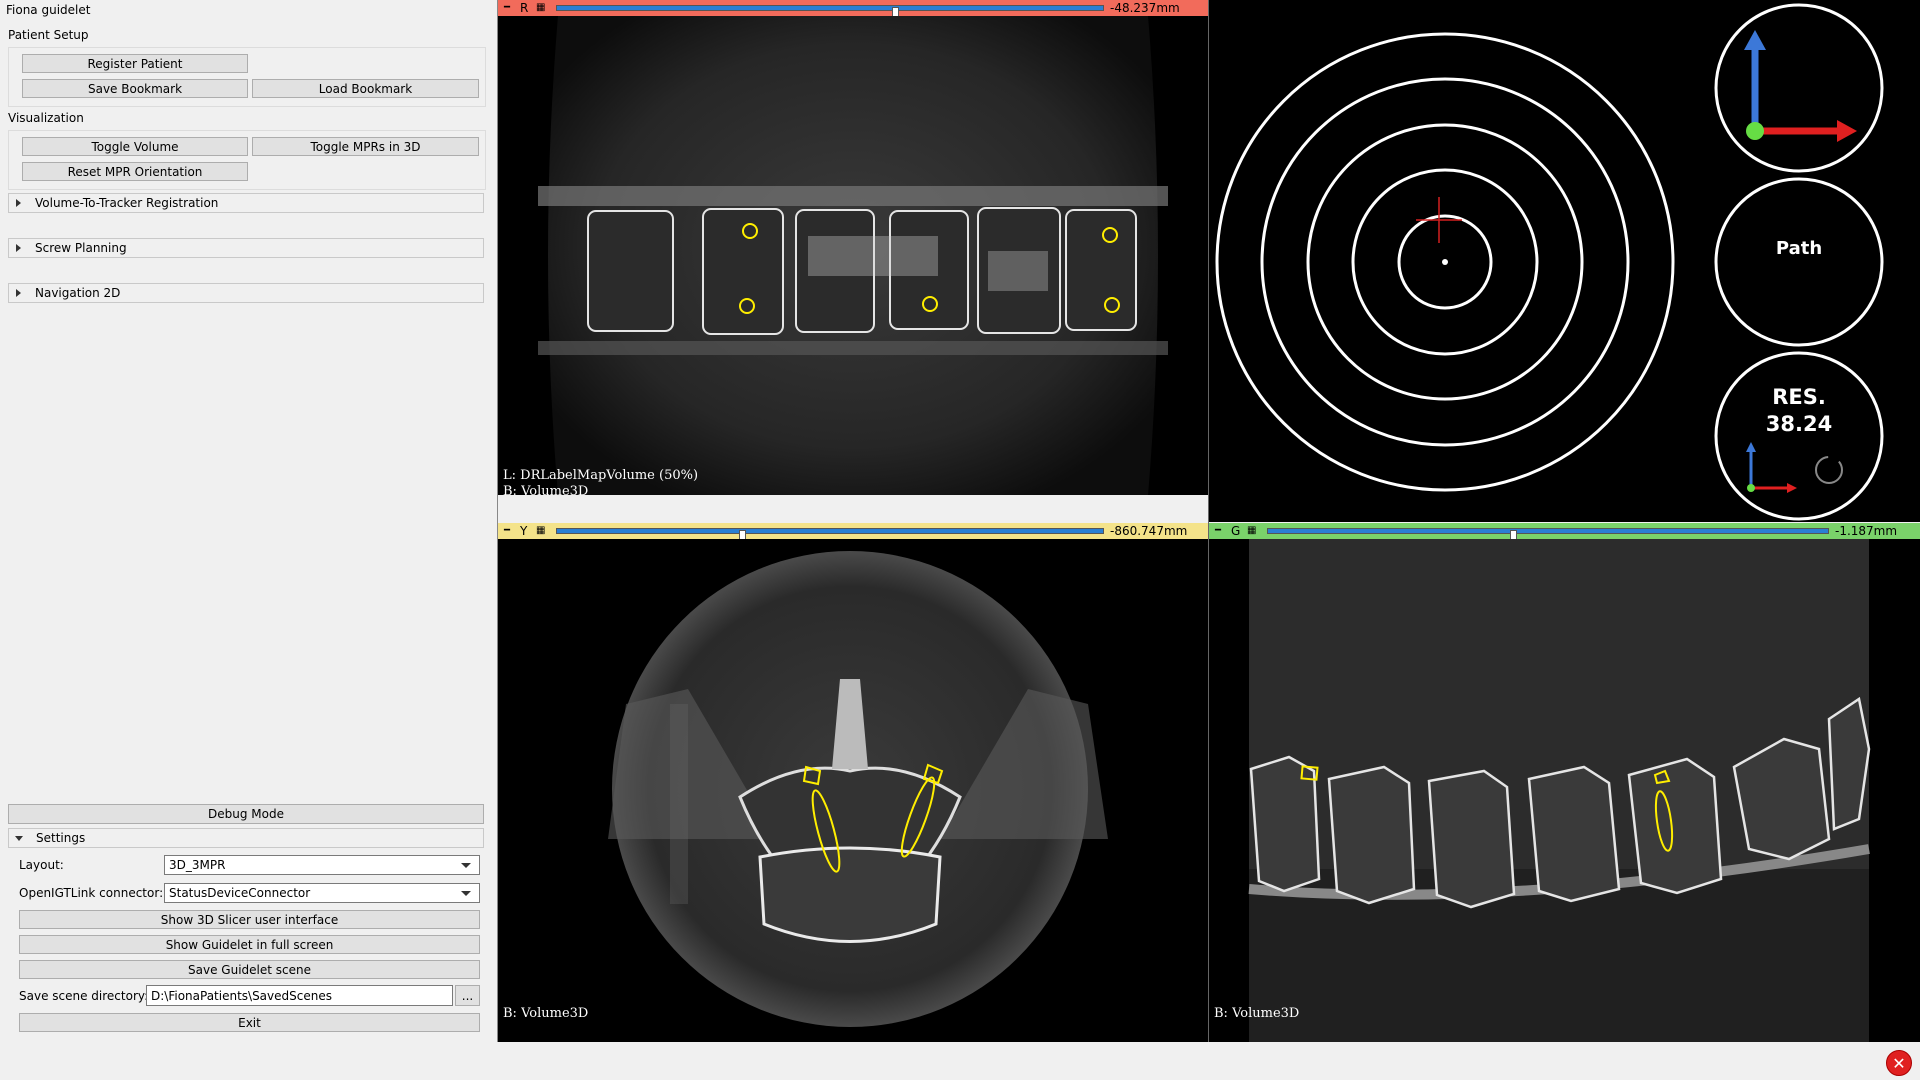  What do you see at coordinates (1799, 424) in the screenshot?
I see `res-value: 38.24` at bounding box center [1799, 424].